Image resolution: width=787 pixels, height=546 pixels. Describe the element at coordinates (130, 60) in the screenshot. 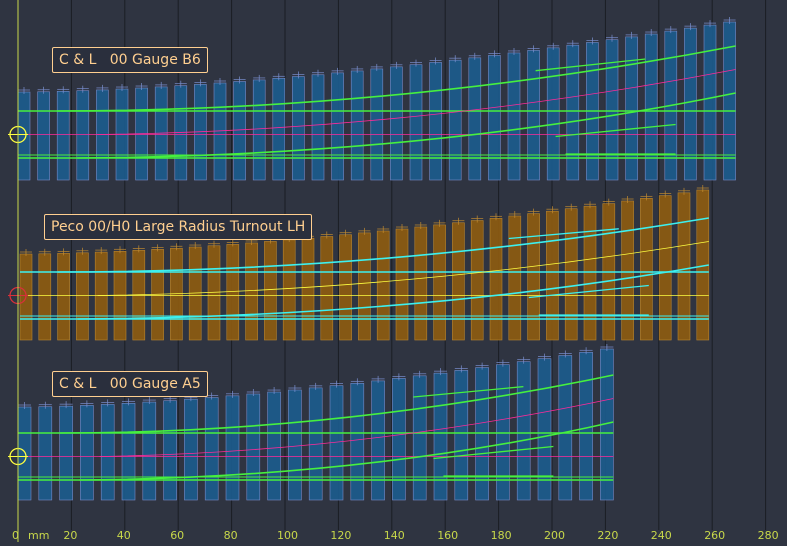

I see `template-label-b6: C & L 00 Gauge B6` at that location.